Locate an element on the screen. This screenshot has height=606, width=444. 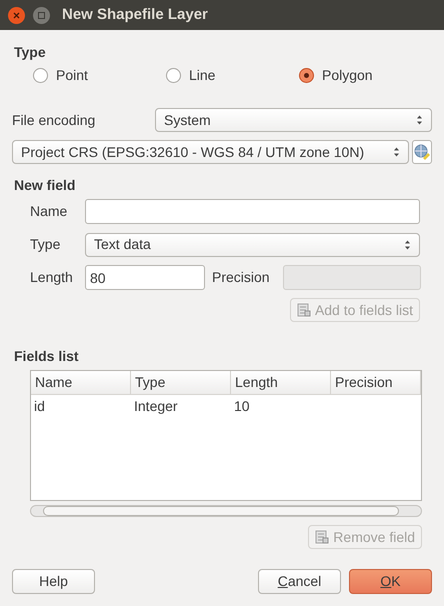
field-label: File encoding is located at coordinates (54, 120).